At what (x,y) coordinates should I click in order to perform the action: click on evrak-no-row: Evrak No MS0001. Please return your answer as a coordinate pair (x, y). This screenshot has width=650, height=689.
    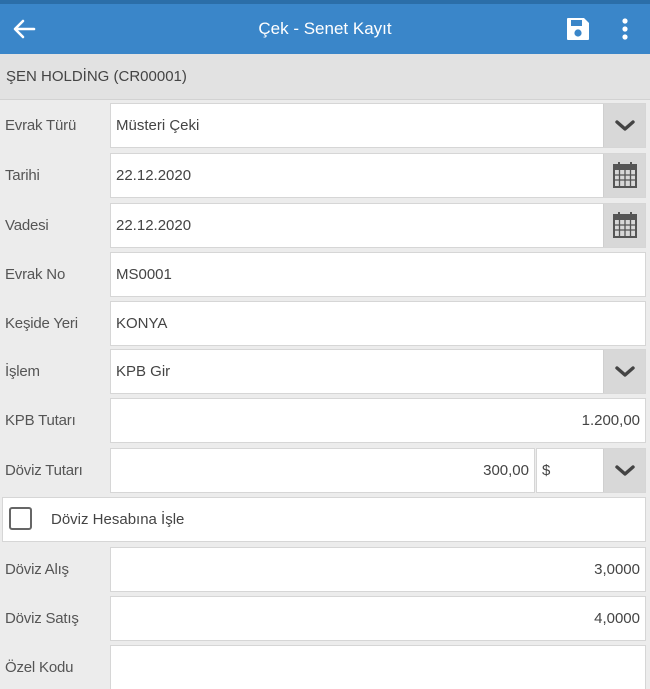
    Looking at the image, I should click on (325, 274).